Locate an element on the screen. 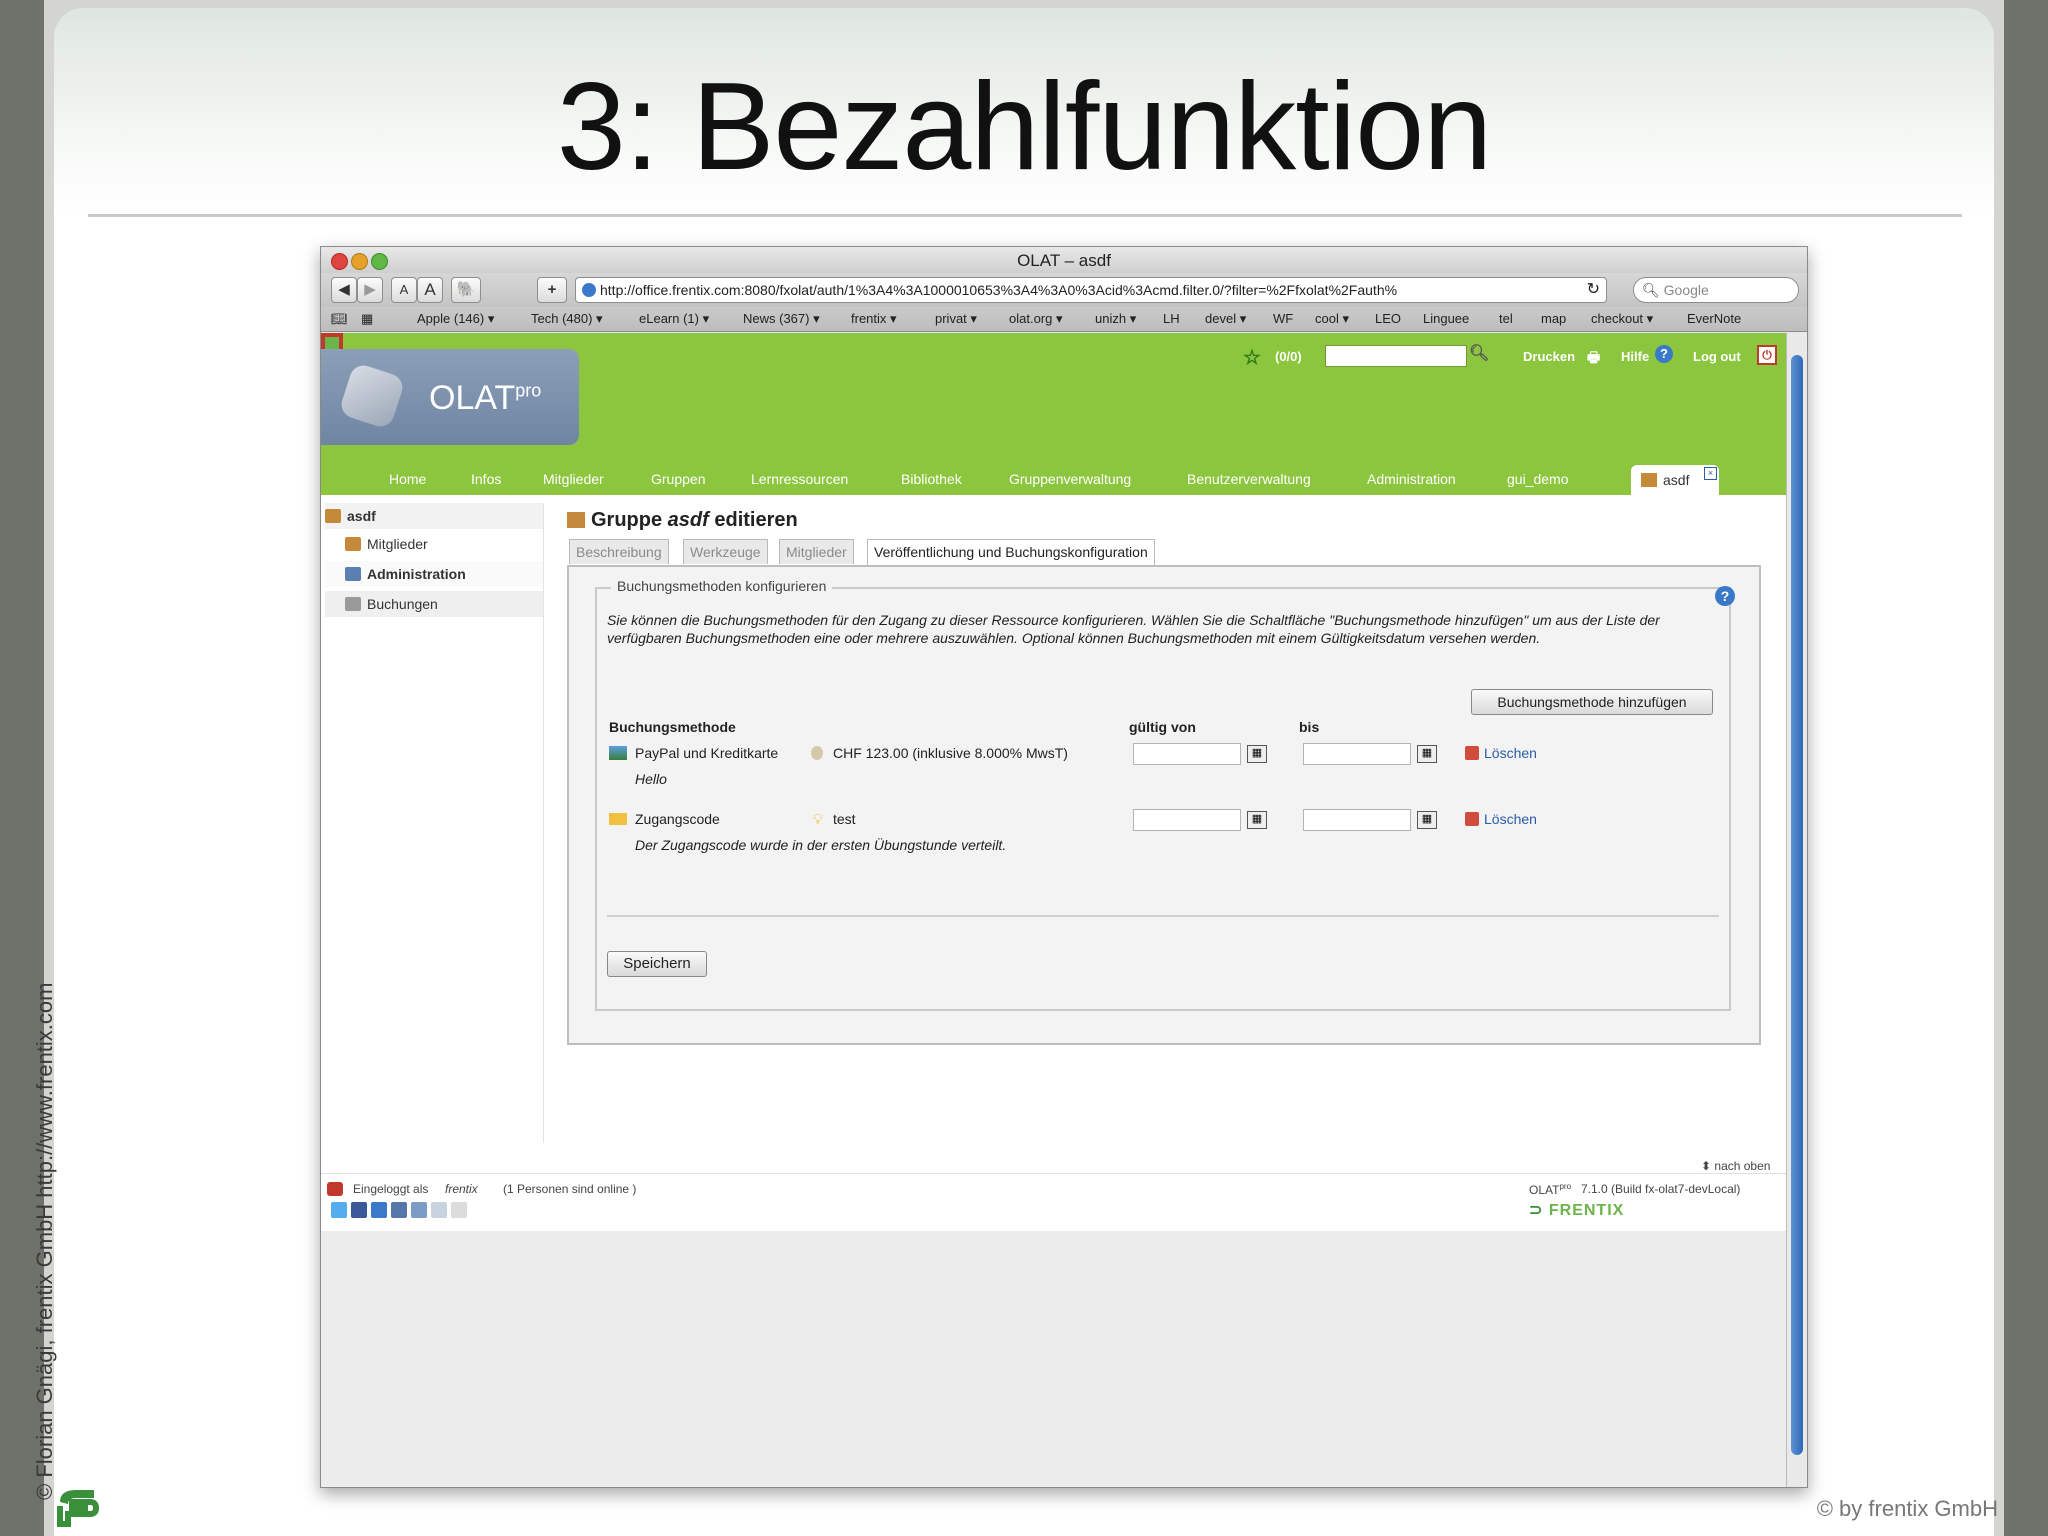 The width and height of the screenshot is (2048, 1536). nav-bibliothek: Bibliothek is located at coordinates (931, 479).